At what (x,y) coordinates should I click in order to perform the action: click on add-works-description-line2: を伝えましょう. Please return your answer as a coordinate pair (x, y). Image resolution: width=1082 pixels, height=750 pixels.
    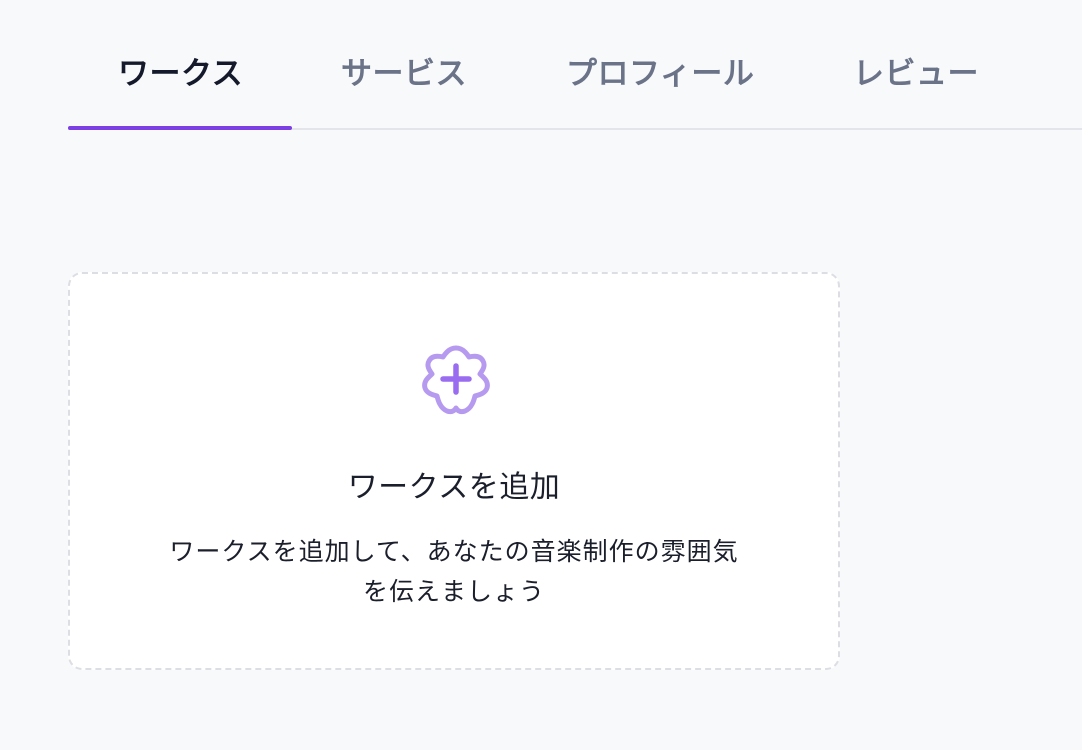
    Looking at the image, I should click on (453, 591).